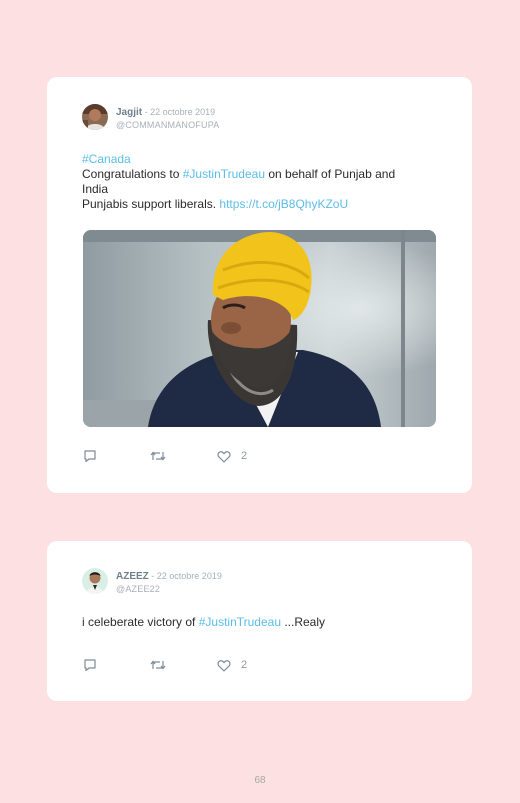  What do you see at coordinates (95, 189) in the screenshot?
I see `tweet-text-segment: India` at bounding box center [95, 189].